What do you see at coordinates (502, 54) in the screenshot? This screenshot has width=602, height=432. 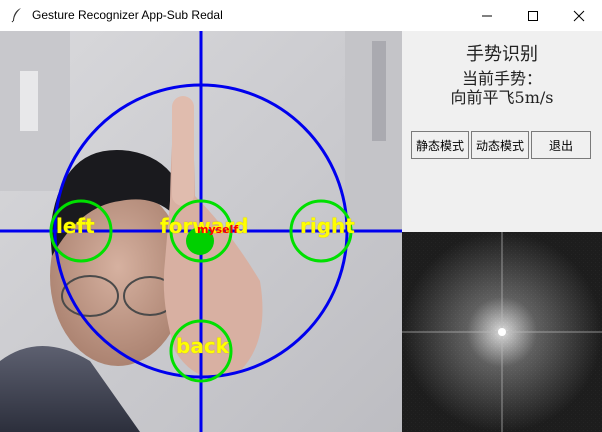 I see `panel-title: 手势识别` at bounding box center [502, 54].